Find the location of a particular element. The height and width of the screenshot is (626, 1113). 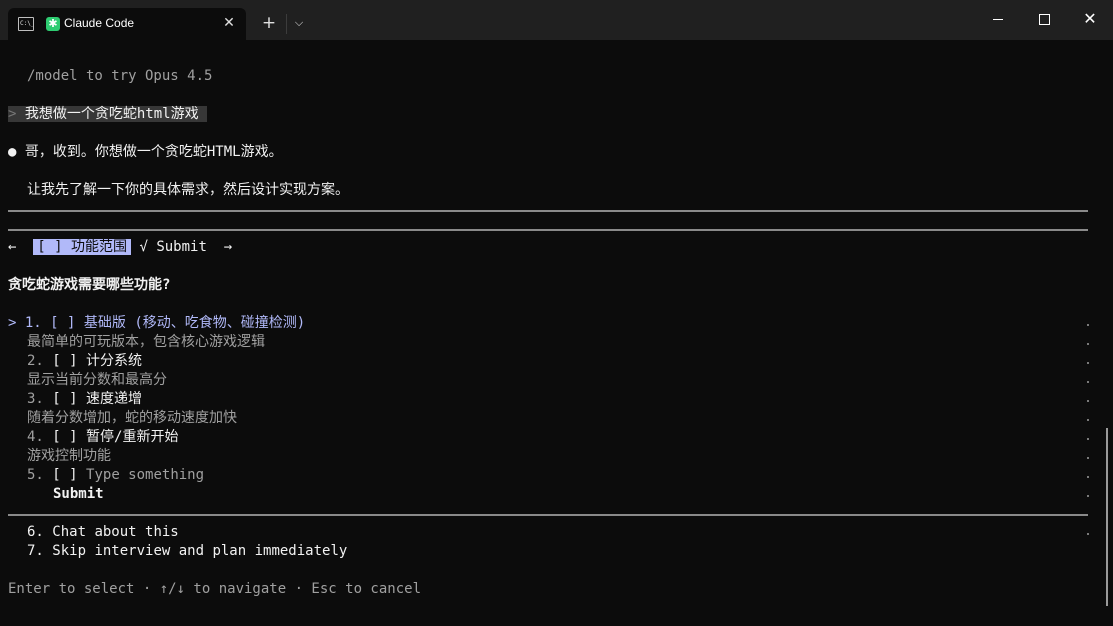

close-window-button: ✕ is located at coordinates (1090, 20).